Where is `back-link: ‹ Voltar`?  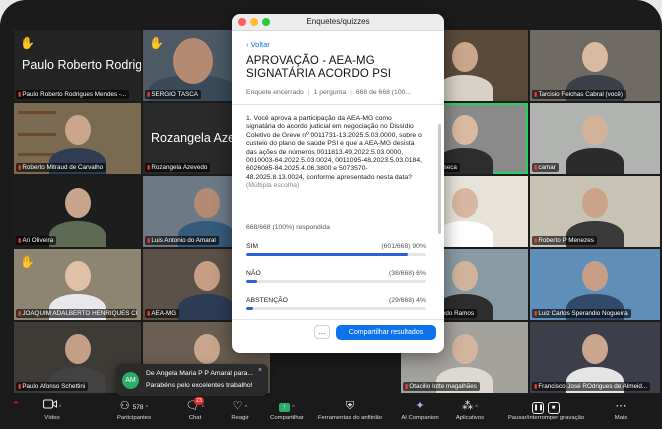
back-link: ‹ Voltar is located at coordinates (258, 44).